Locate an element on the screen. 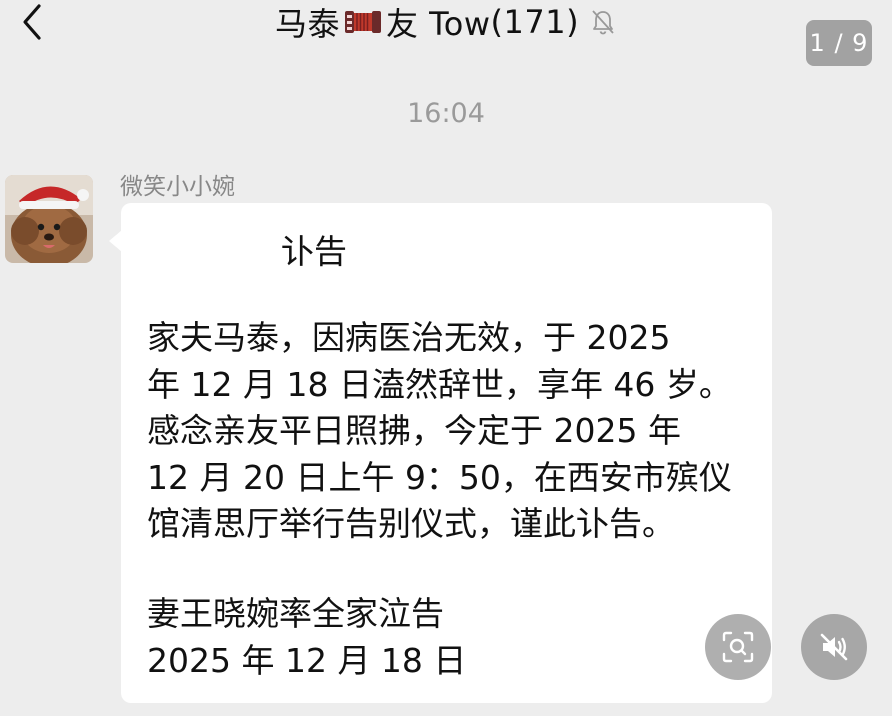 The width and height of the screenshot is (892, 716). chat-title-suffix: 友 Tow is located at coordinates (438, 24).